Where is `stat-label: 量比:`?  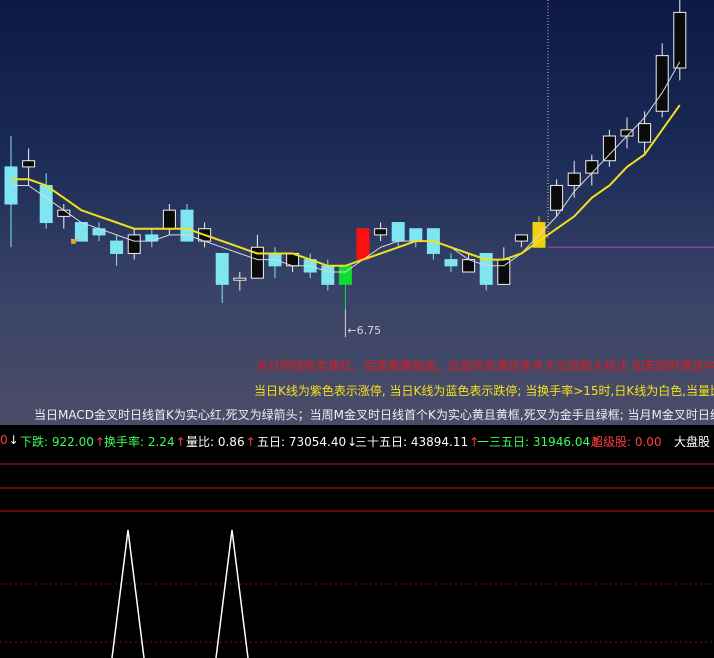 stat-label: 量比: is located at coordinates (202, 442).